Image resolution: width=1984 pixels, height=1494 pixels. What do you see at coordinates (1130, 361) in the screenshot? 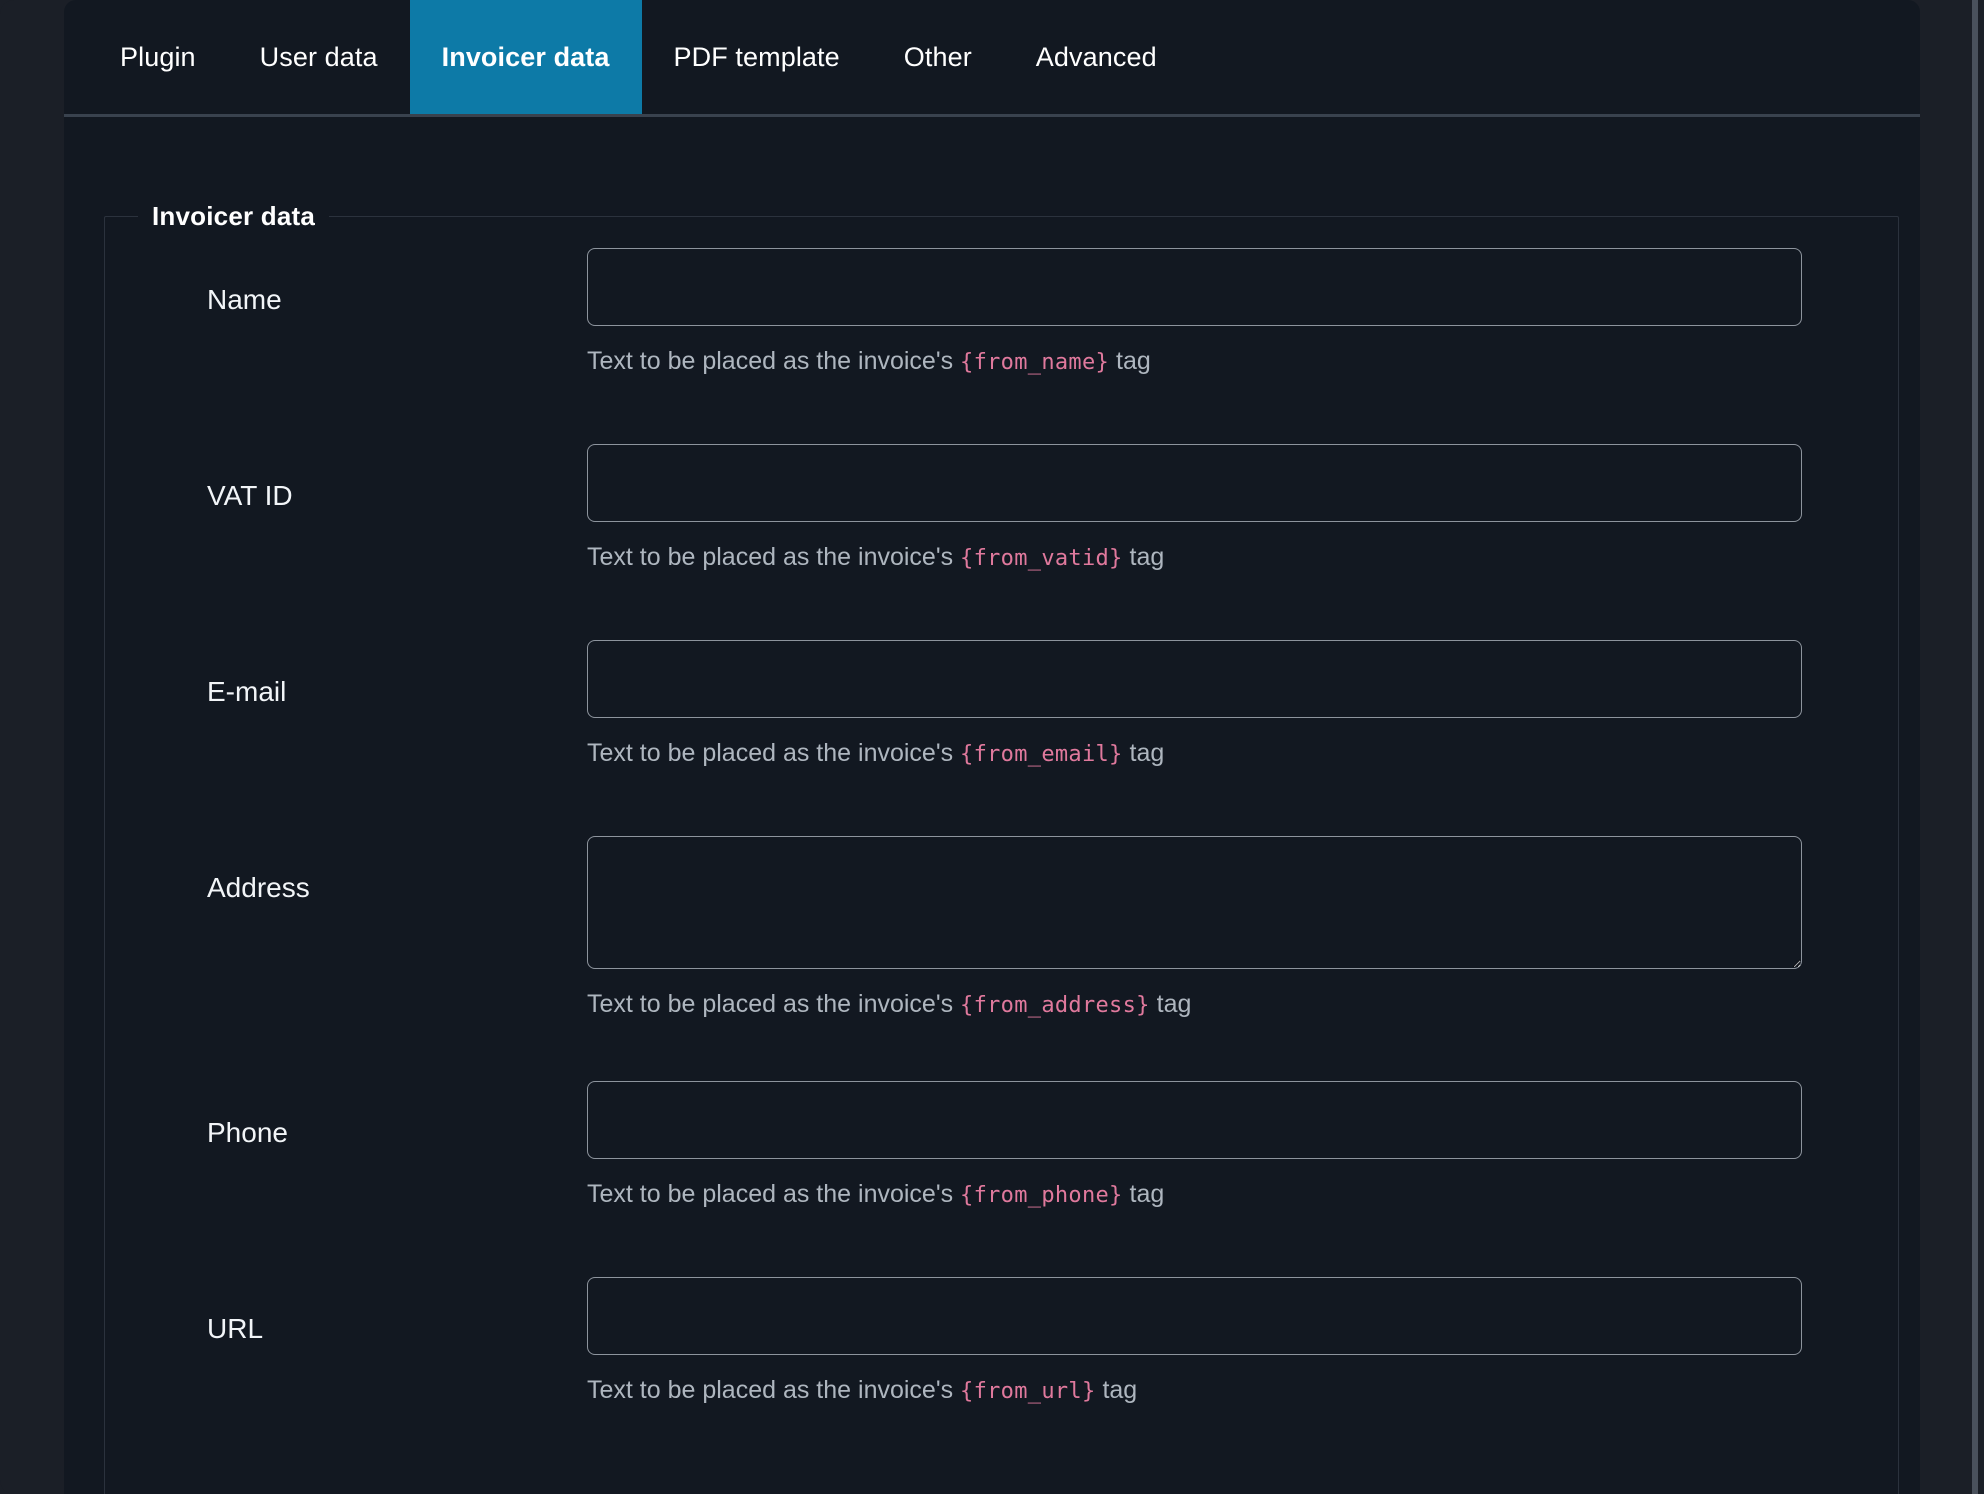
I see `help-name-suffix: tag` at bounding box center [1130, 361].